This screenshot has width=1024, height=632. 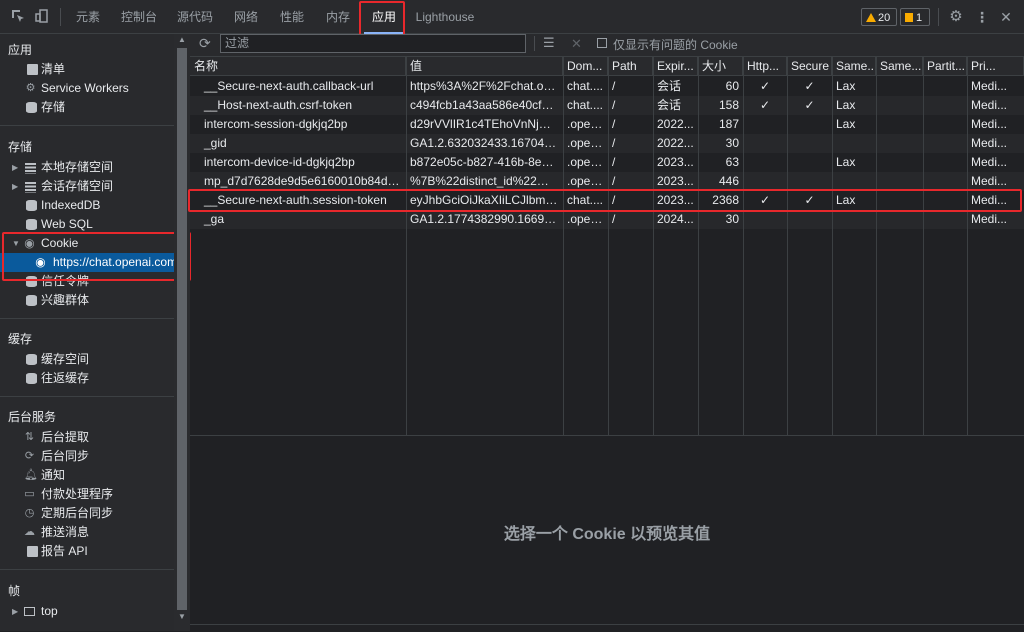 What do you see at coordinates (298, 66) in the screenshot?
I see `col-header-name: 名称` at bounding box center [298, 66].